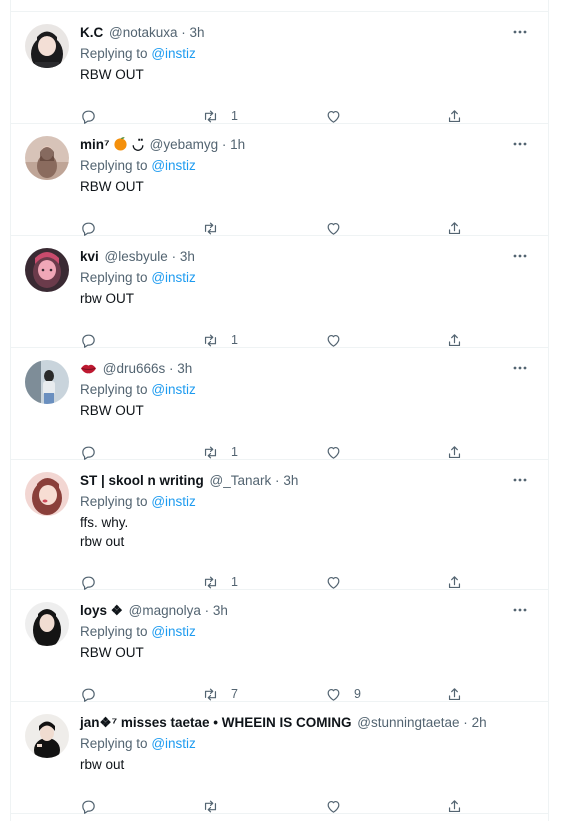 The width and height of the screenshot is (561, 821). I want to click on more-horizontal-icon, so click(520, 480).